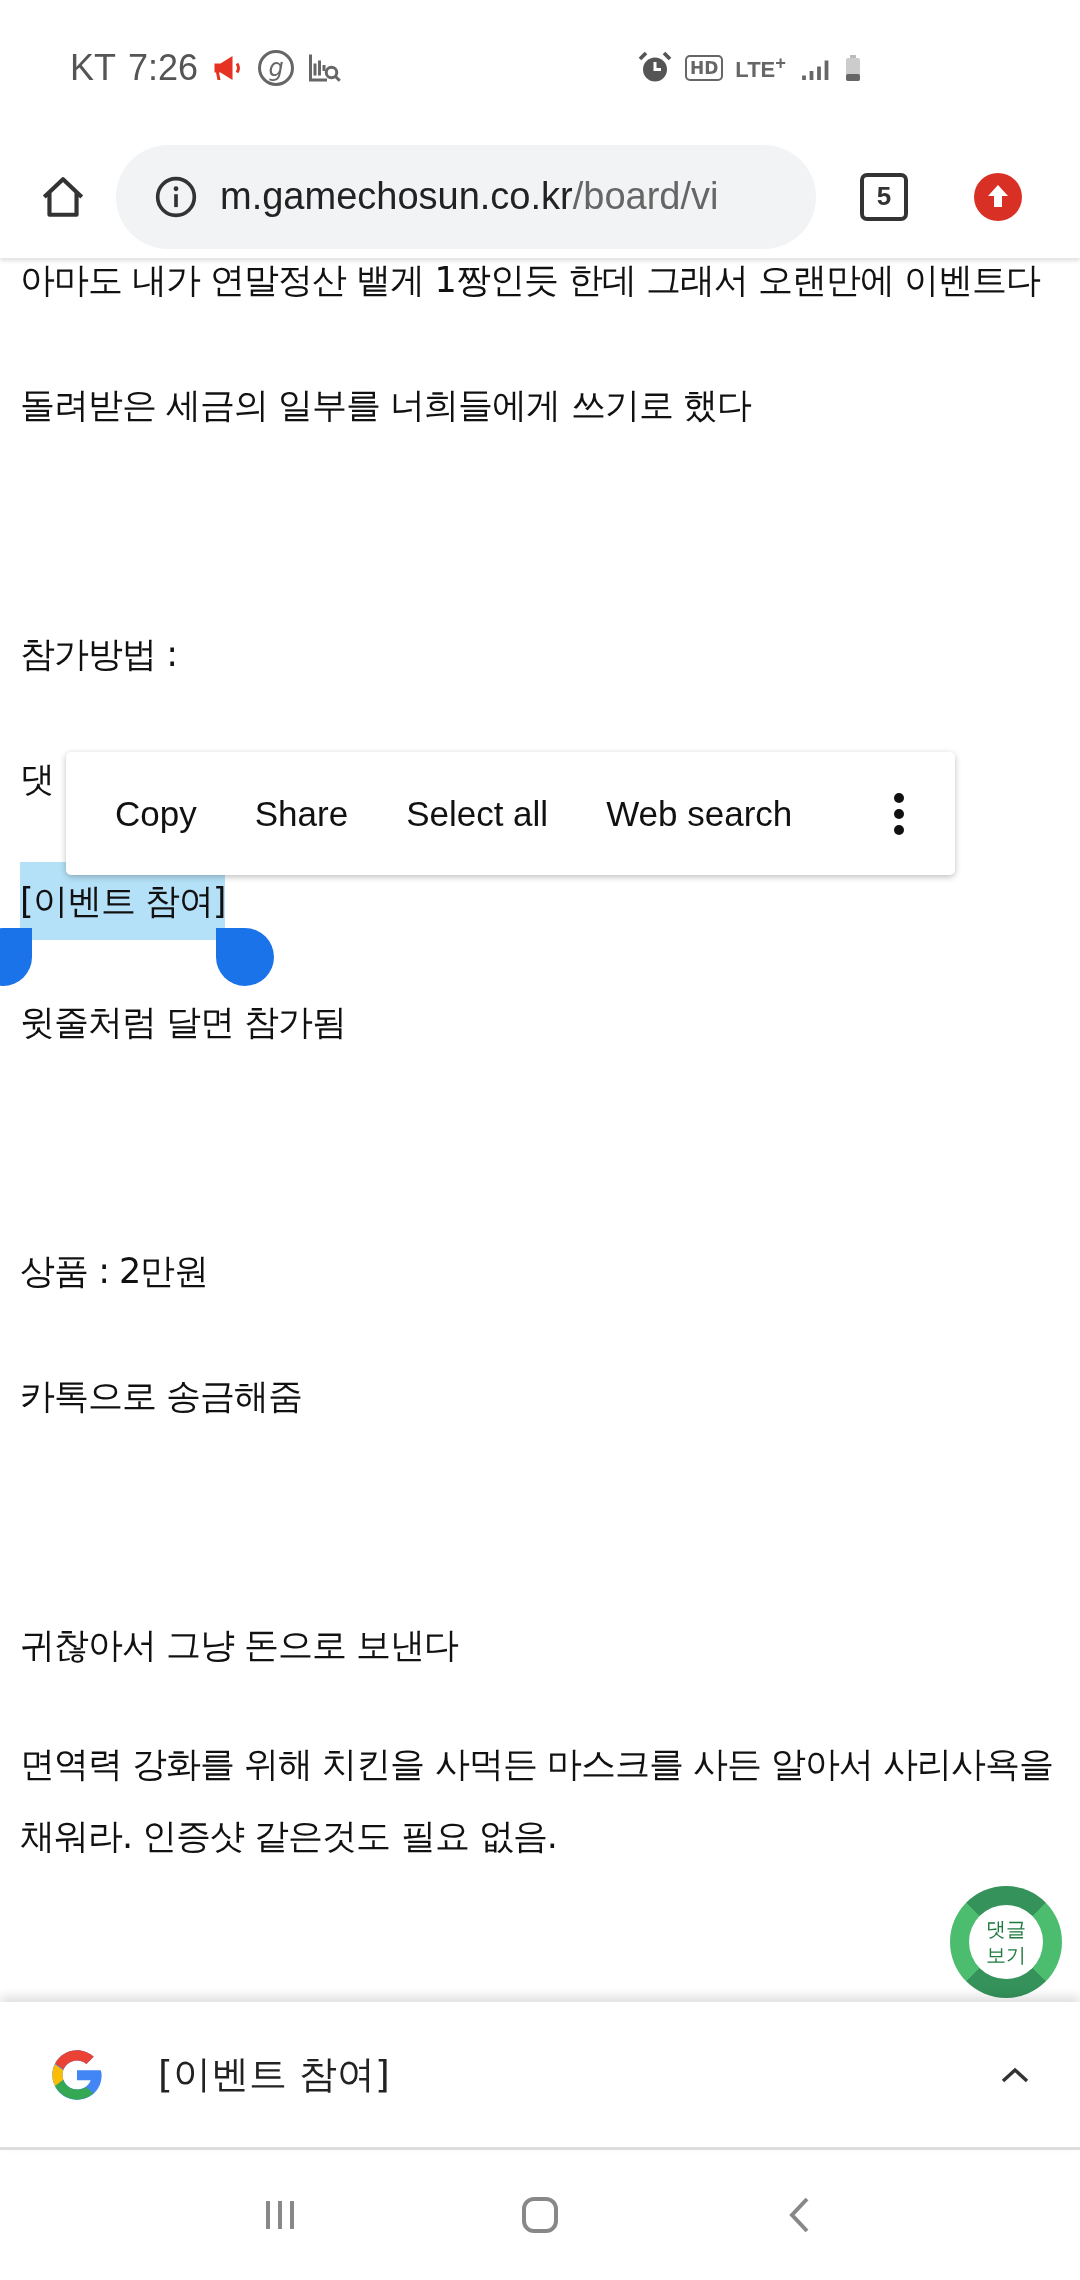  What do you see at coordinates (37, 779) in the screenshot?
I see `paragraph-text: 댓` at bounding box center [37, 779].